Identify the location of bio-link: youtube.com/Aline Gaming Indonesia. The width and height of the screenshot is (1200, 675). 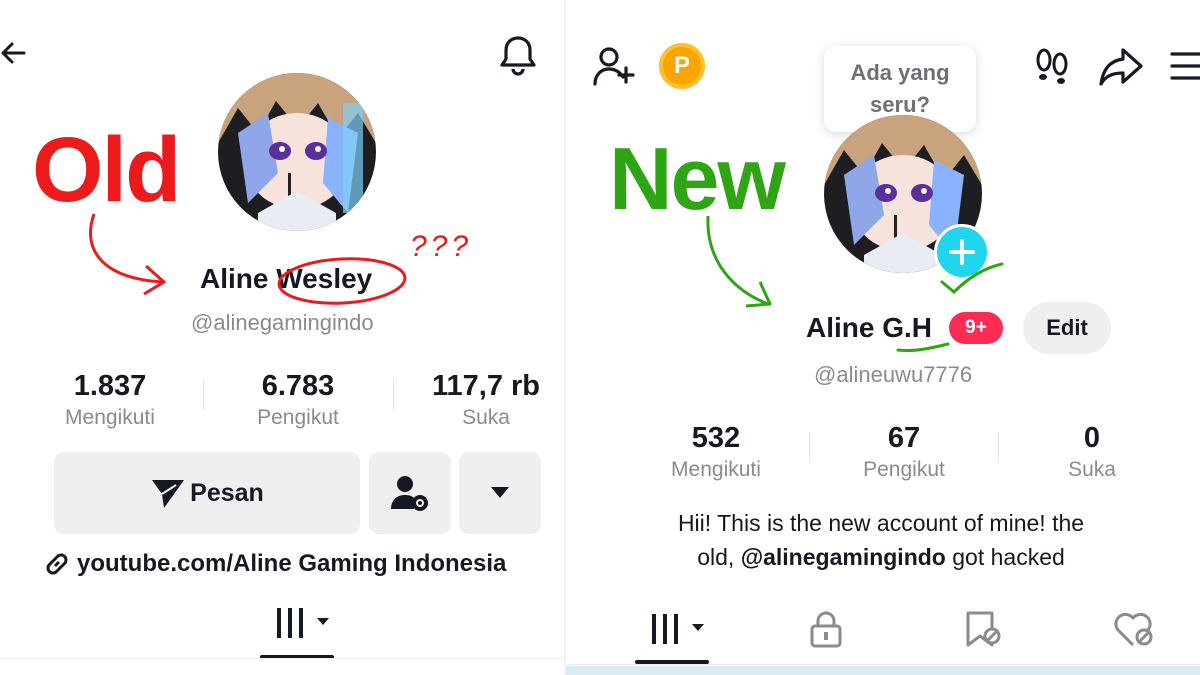
(274, 564).